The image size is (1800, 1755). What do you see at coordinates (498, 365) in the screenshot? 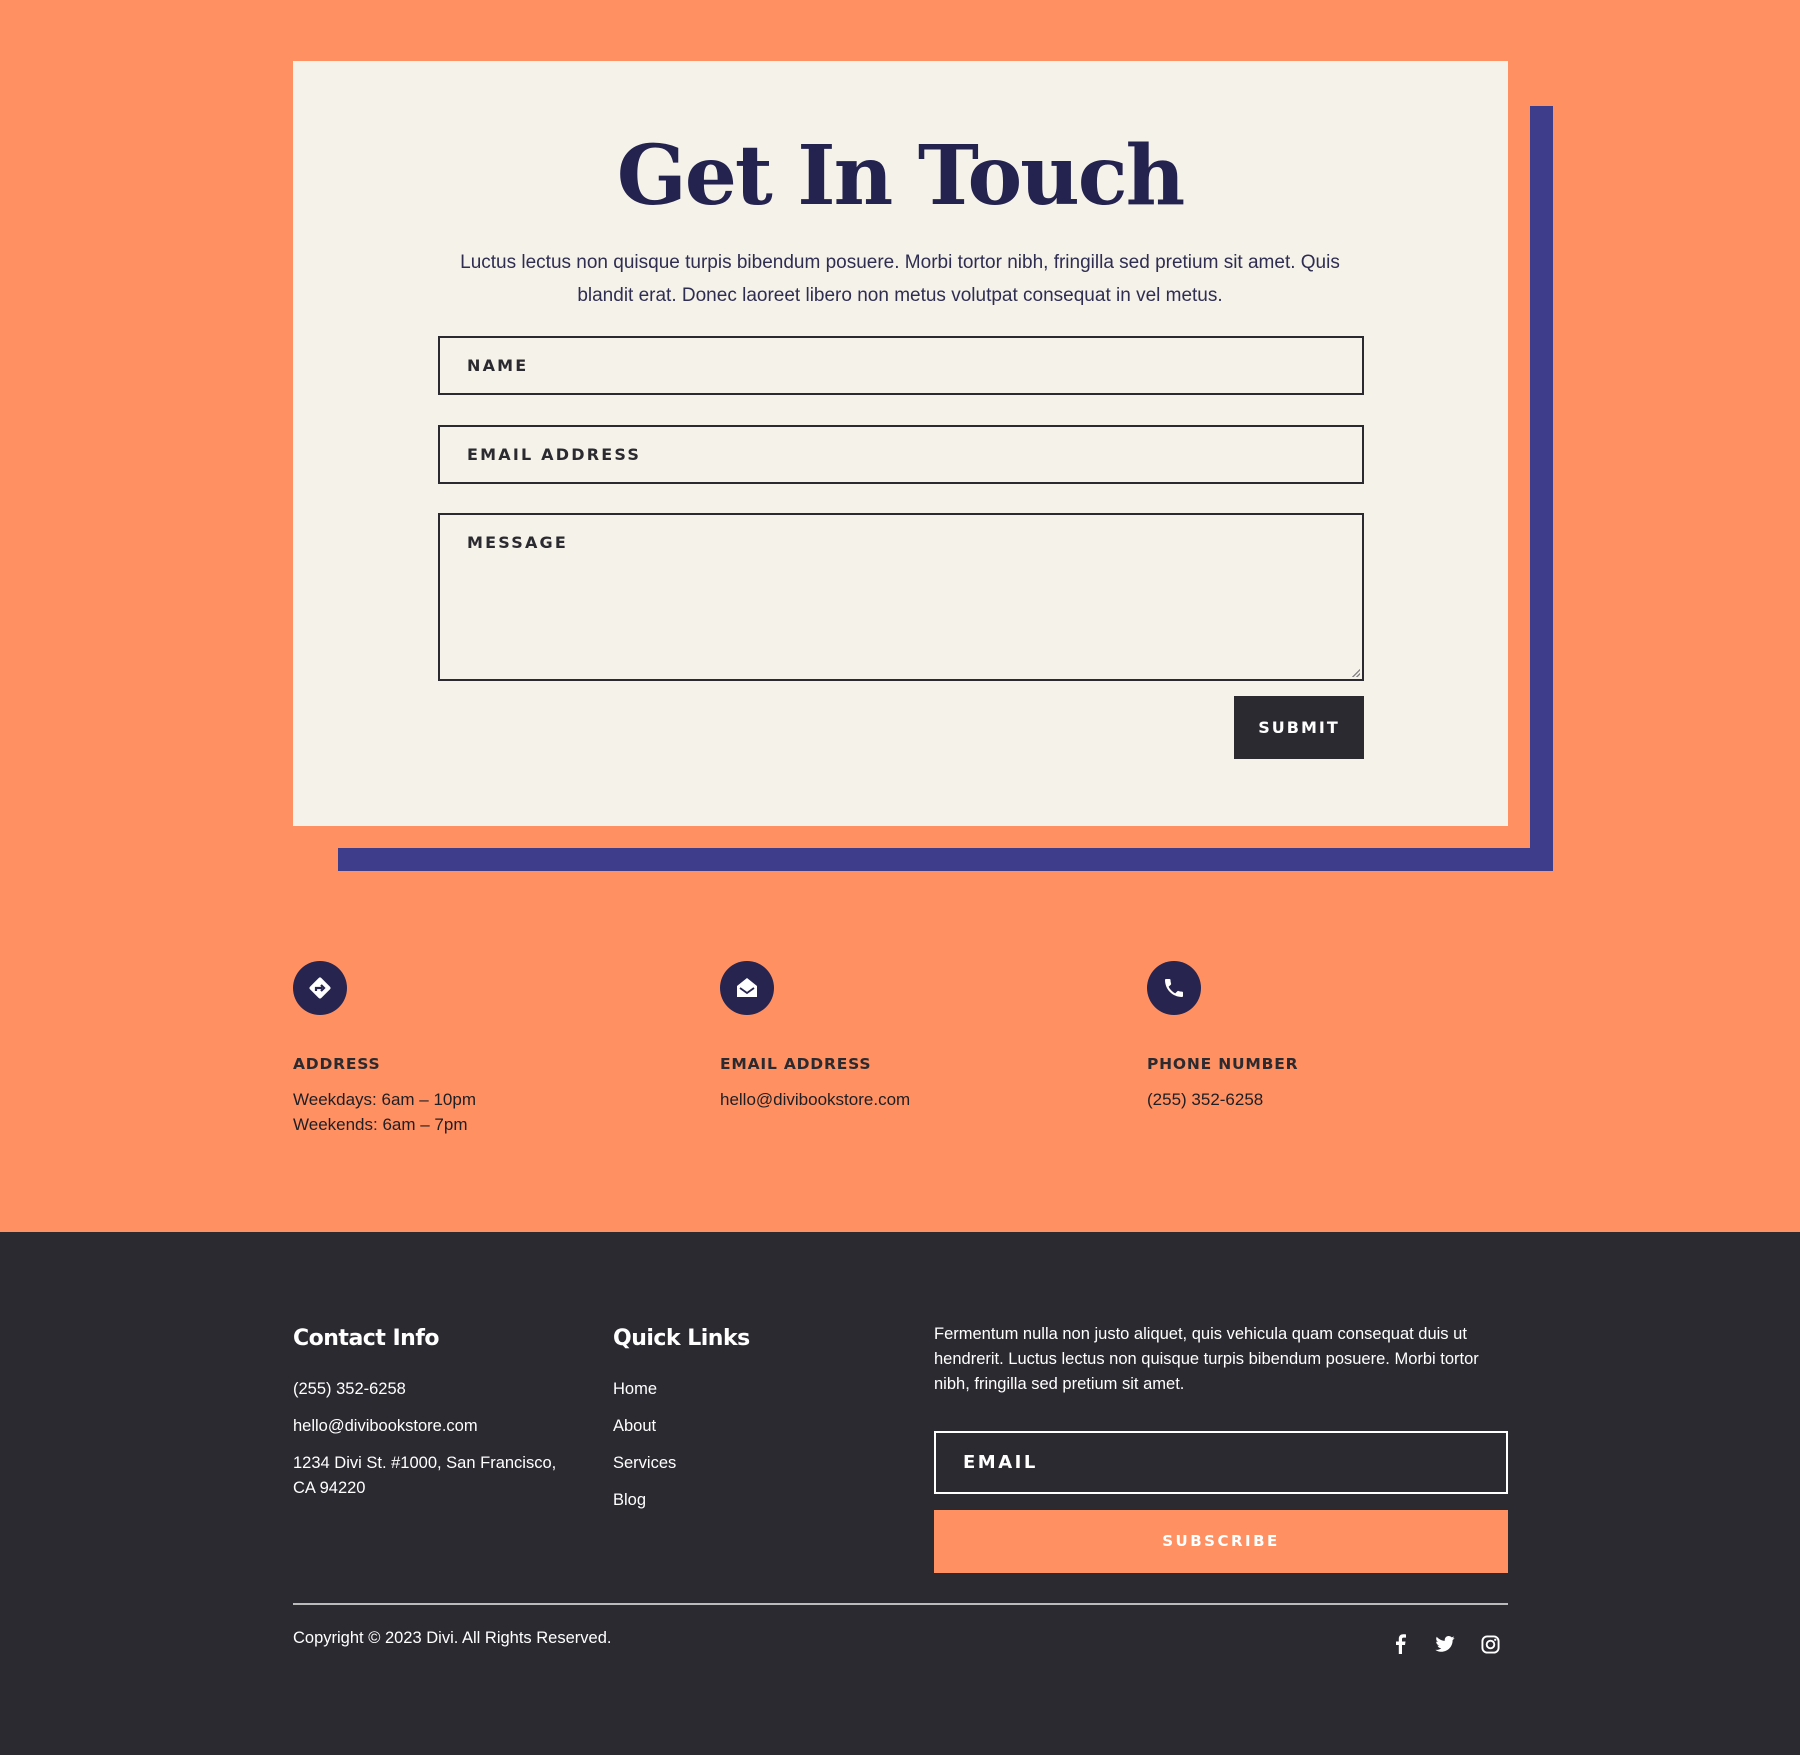
I see `name-placeholder: NAME` at bounding box center [498, 365].